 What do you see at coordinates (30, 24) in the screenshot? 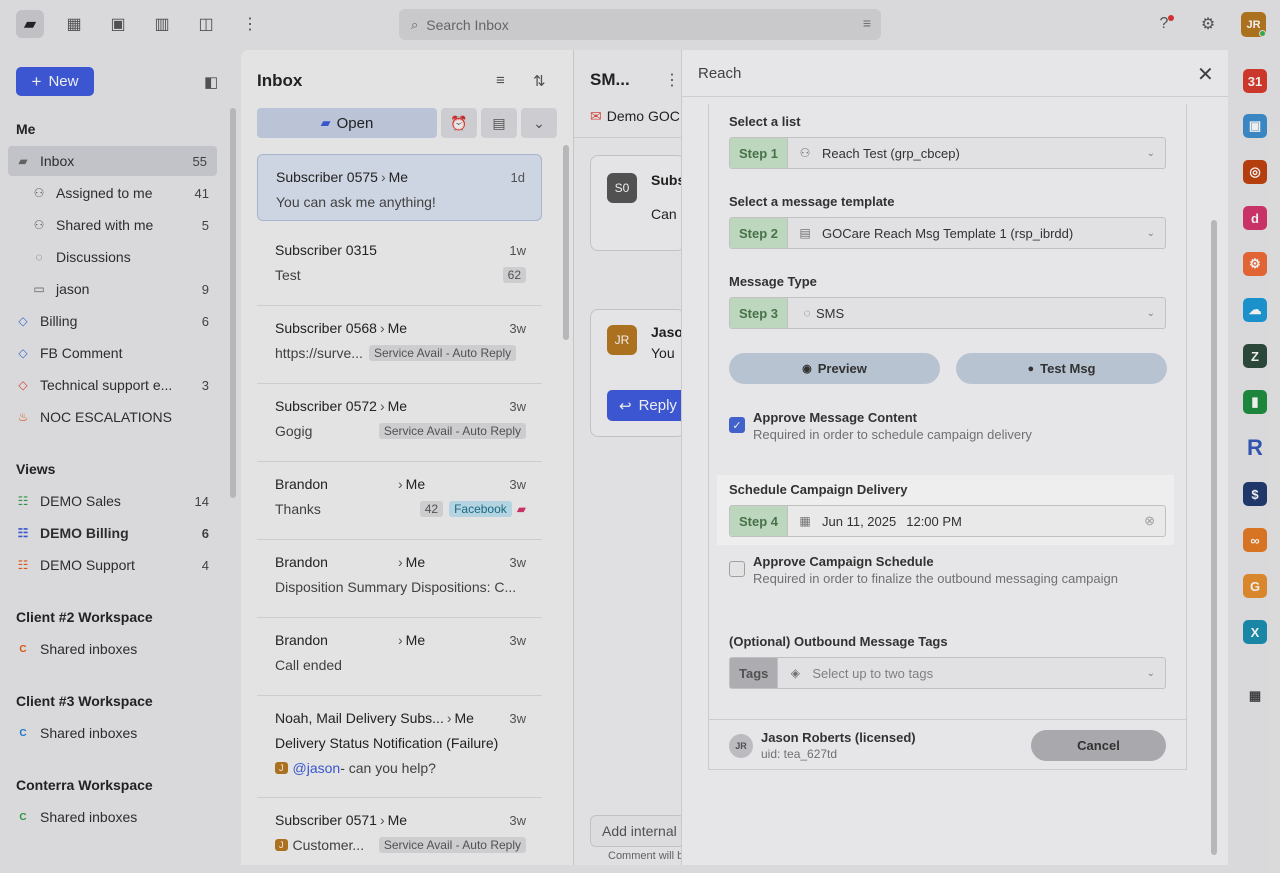
I see `inbox-tray-icon: ▰` at bounding box center [30, 24].